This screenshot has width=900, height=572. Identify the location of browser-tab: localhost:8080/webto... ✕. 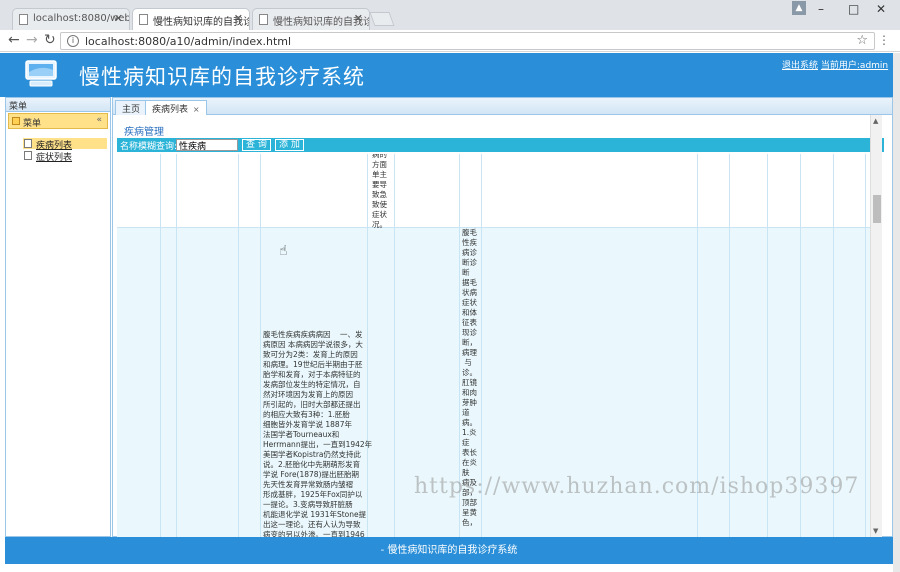
(71, 19).